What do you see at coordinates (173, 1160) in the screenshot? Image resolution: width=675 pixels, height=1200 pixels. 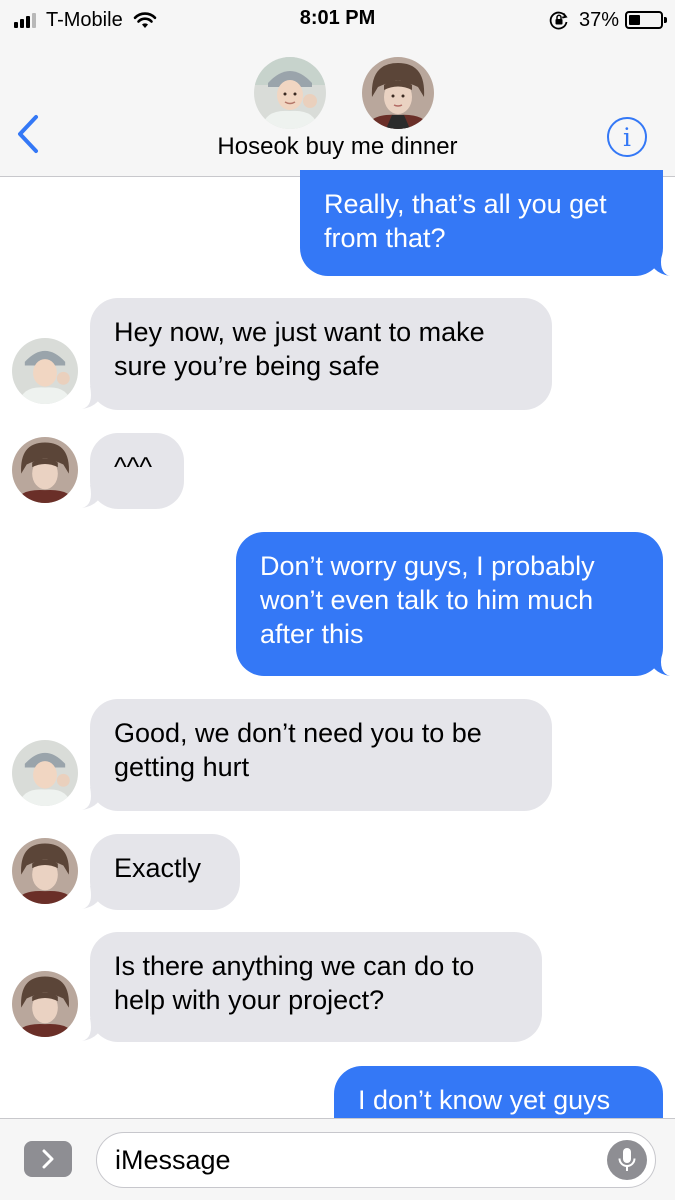 I see `message-input-placeholder: iMessage` at bounding box center [173, 1160].